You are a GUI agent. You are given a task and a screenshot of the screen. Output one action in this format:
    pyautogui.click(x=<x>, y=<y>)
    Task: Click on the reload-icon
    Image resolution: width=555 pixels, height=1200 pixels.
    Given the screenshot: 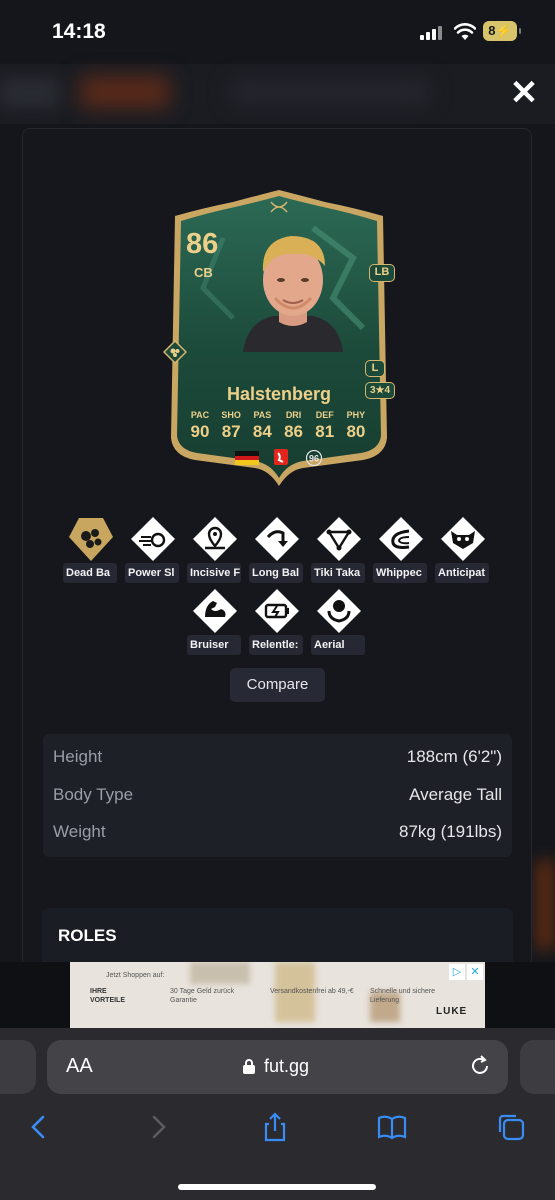 What is the action you would take?
    pyautogui.click(x=480, y=1066)
    